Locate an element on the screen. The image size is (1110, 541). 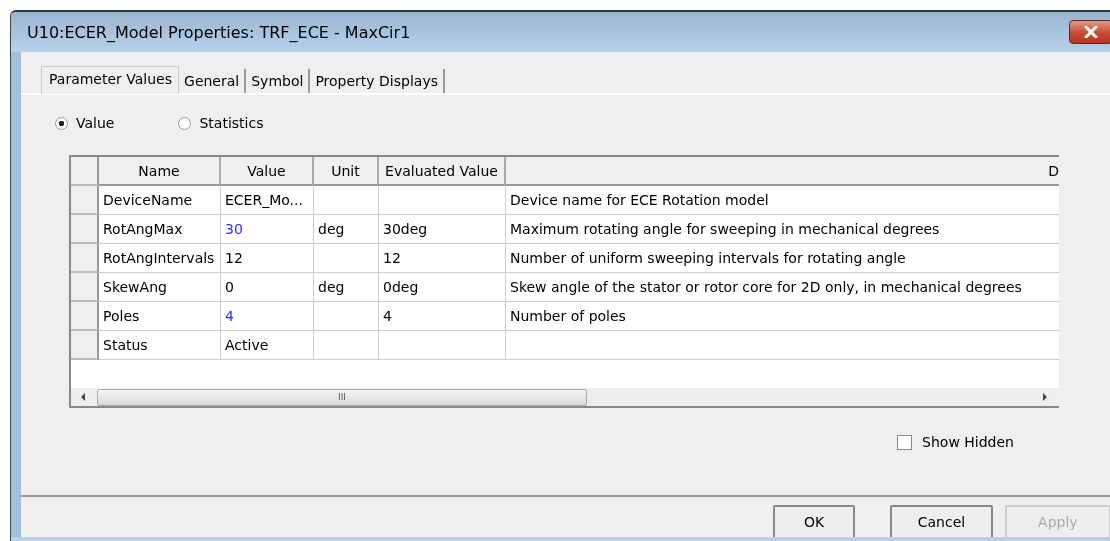
table-cell: 30 is located at coordinates (267, 229).